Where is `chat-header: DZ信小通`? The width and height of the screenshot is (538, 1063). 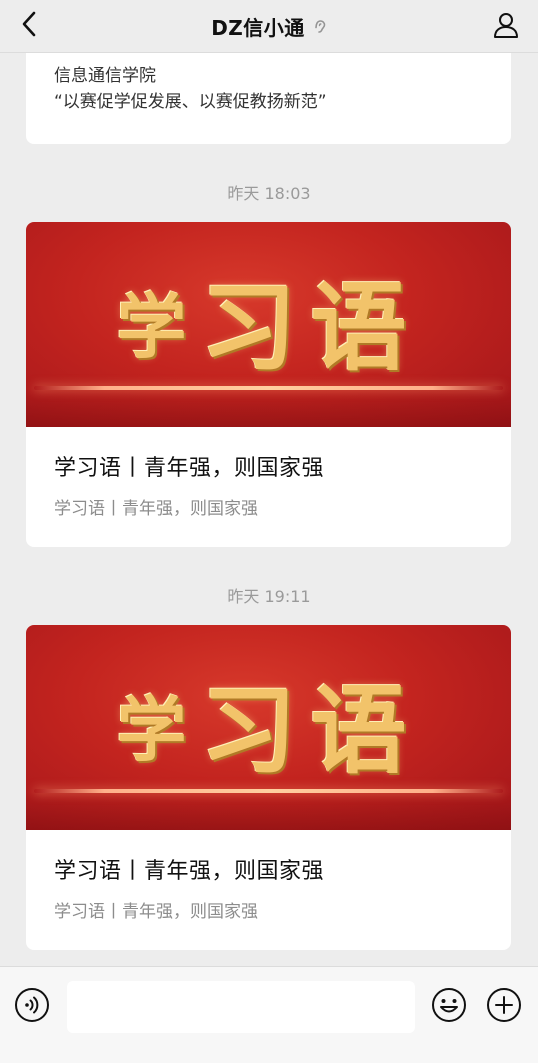 chat-header: DZ信小通 is located at coordinates (269, 26).